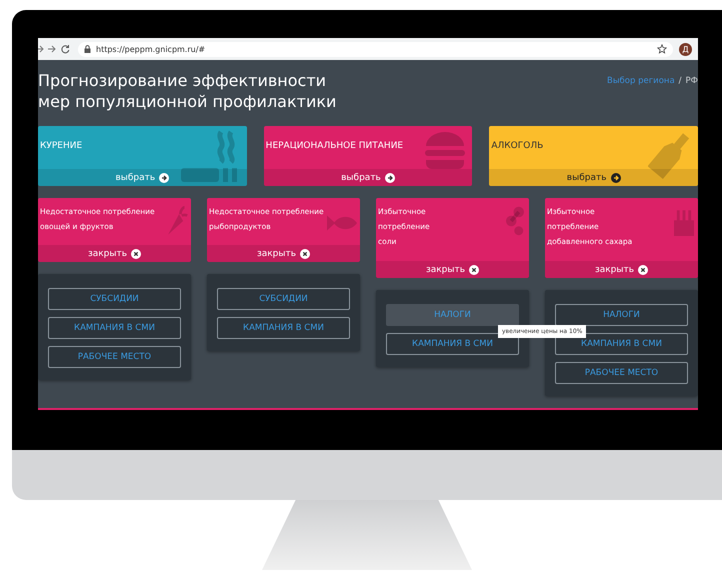  Describe the element at coordinates (177, 221) in the screenshot. I see `carrot-icon` at that location.